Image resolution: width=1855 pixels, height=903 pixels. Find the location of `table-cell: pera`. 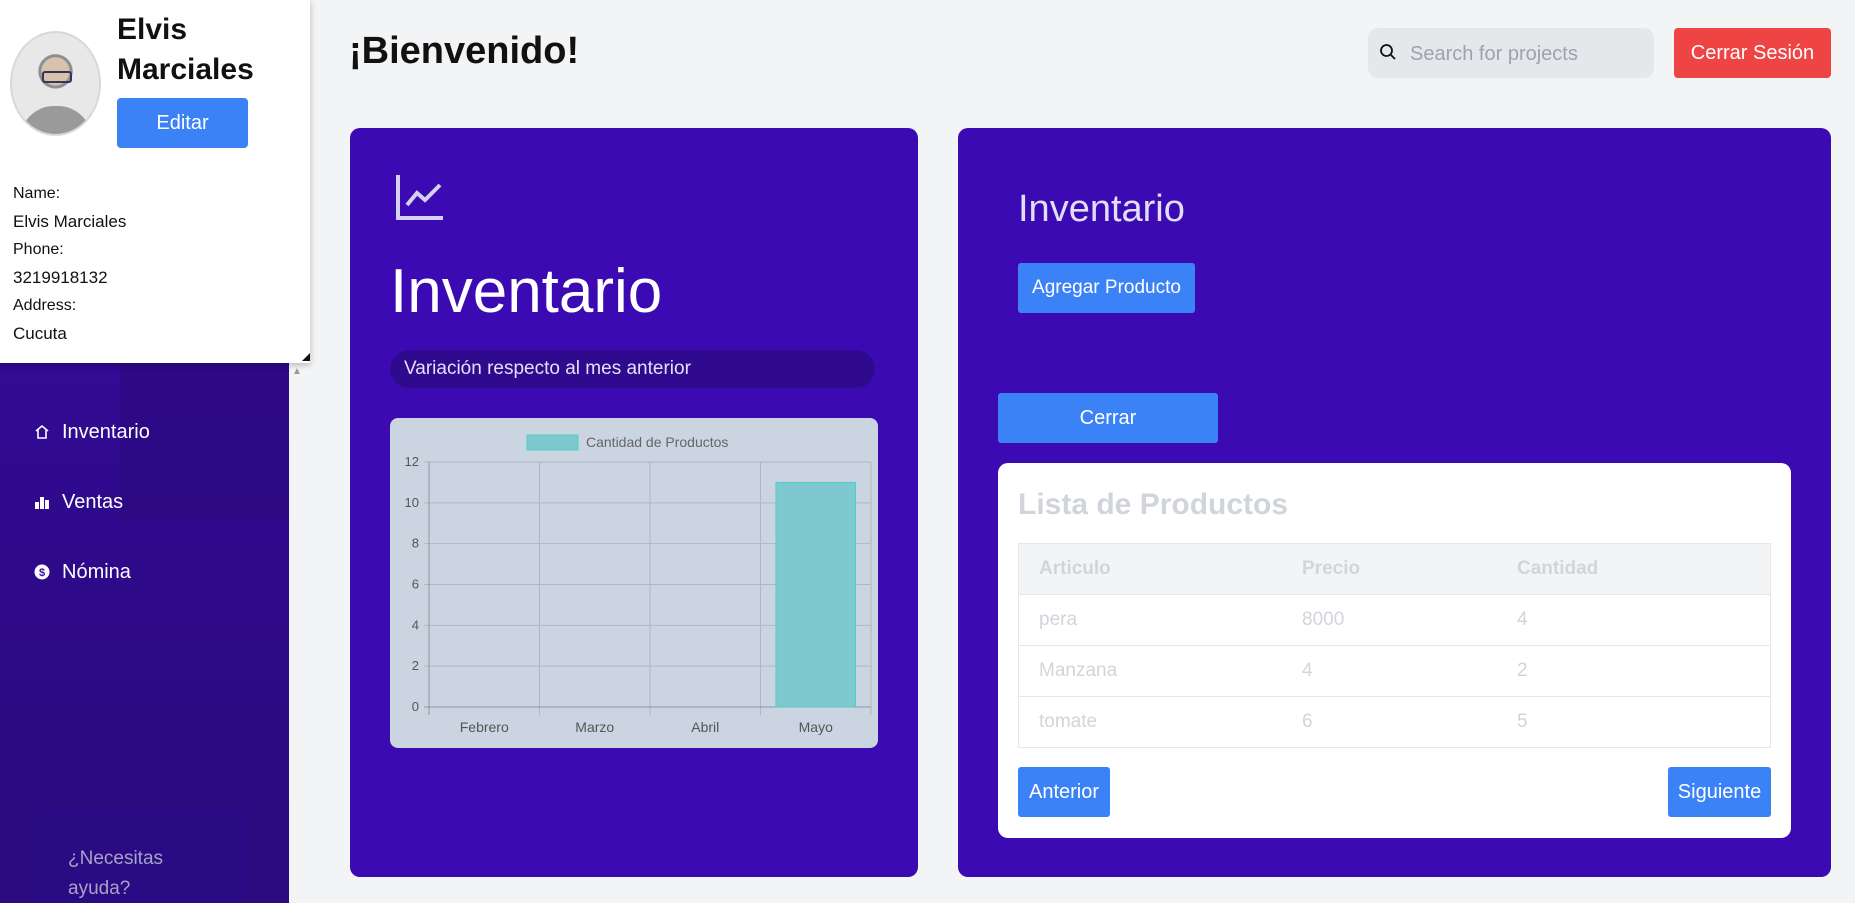

table-cell: pera is located at coordinates (1150, 620).